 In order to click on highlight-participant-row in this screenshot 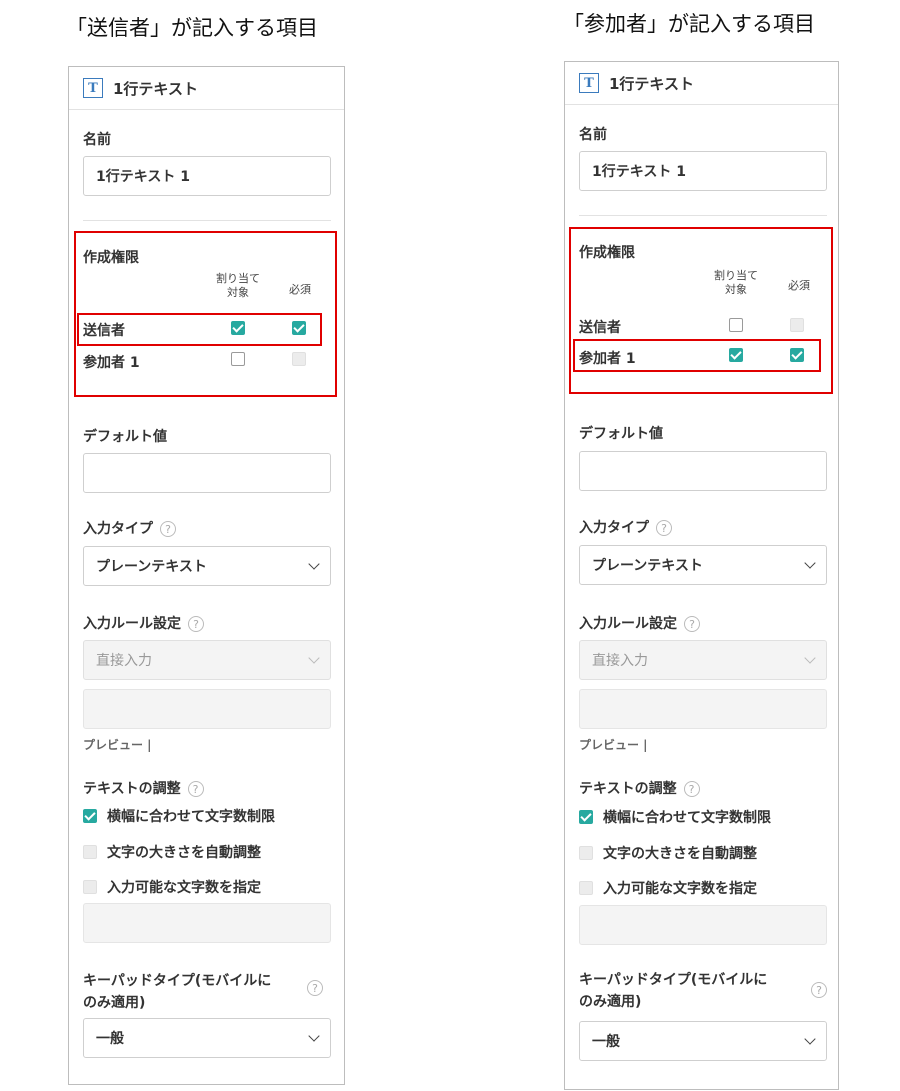, I will do `click(697, 355)`.